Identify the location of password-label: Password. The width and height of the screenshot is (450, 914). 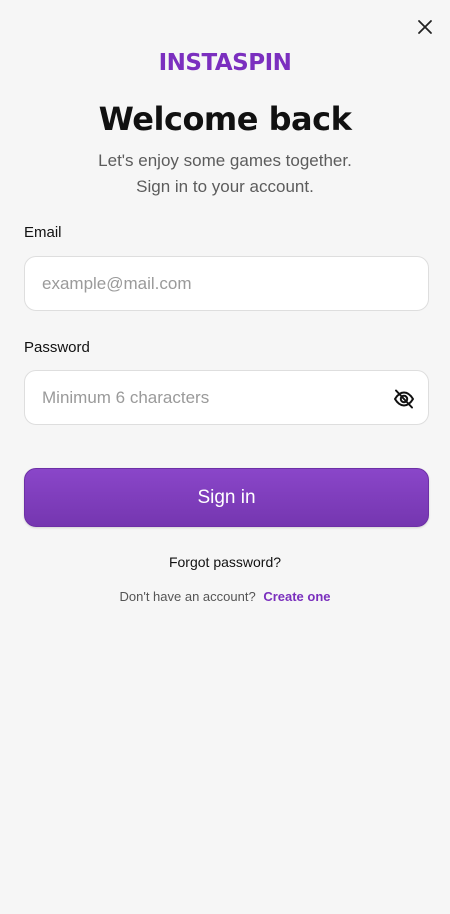
(57, 347).